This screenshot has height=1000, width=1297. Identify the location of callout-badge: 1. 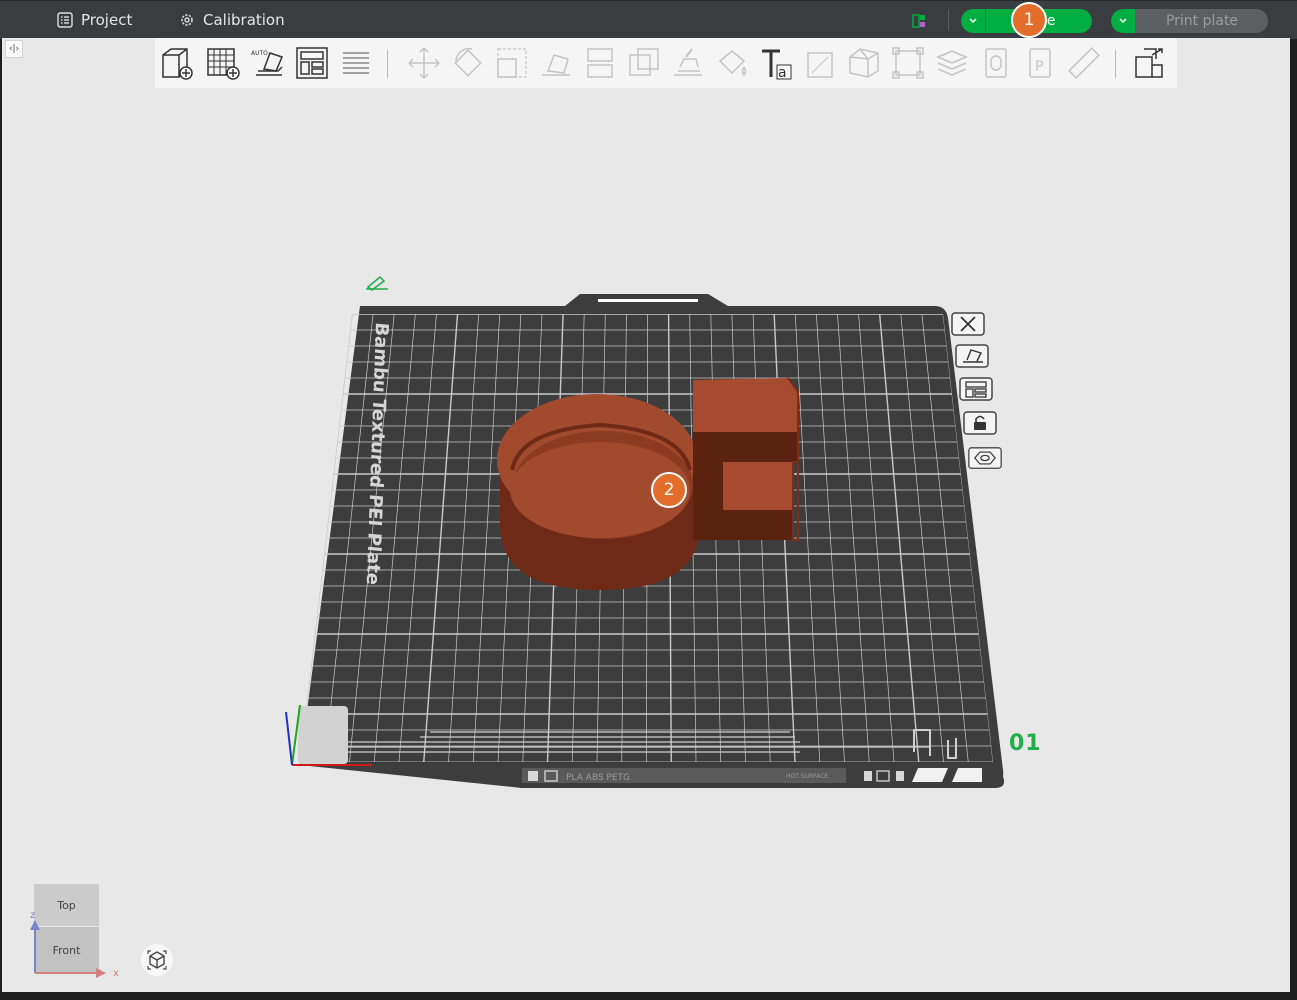
(1029, 20).